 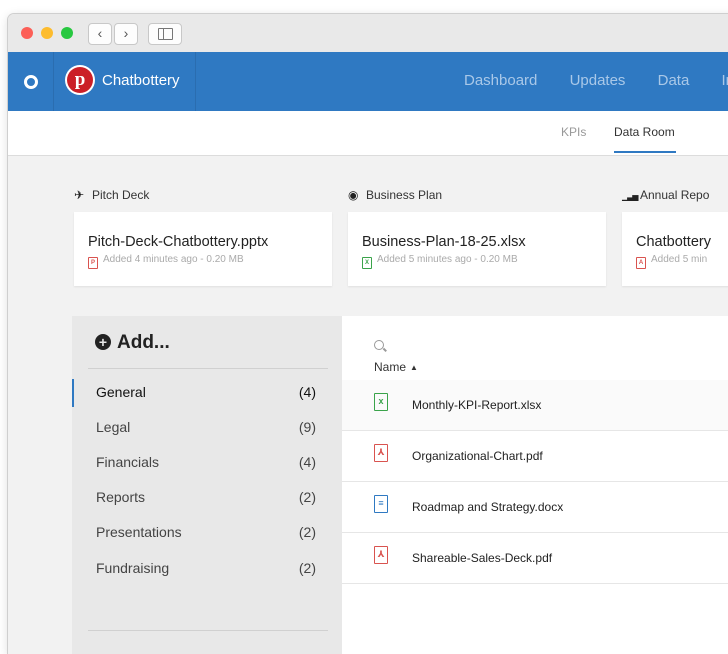 I want to click on chevron-left-icon: ‹, so click(x=100, y=33).